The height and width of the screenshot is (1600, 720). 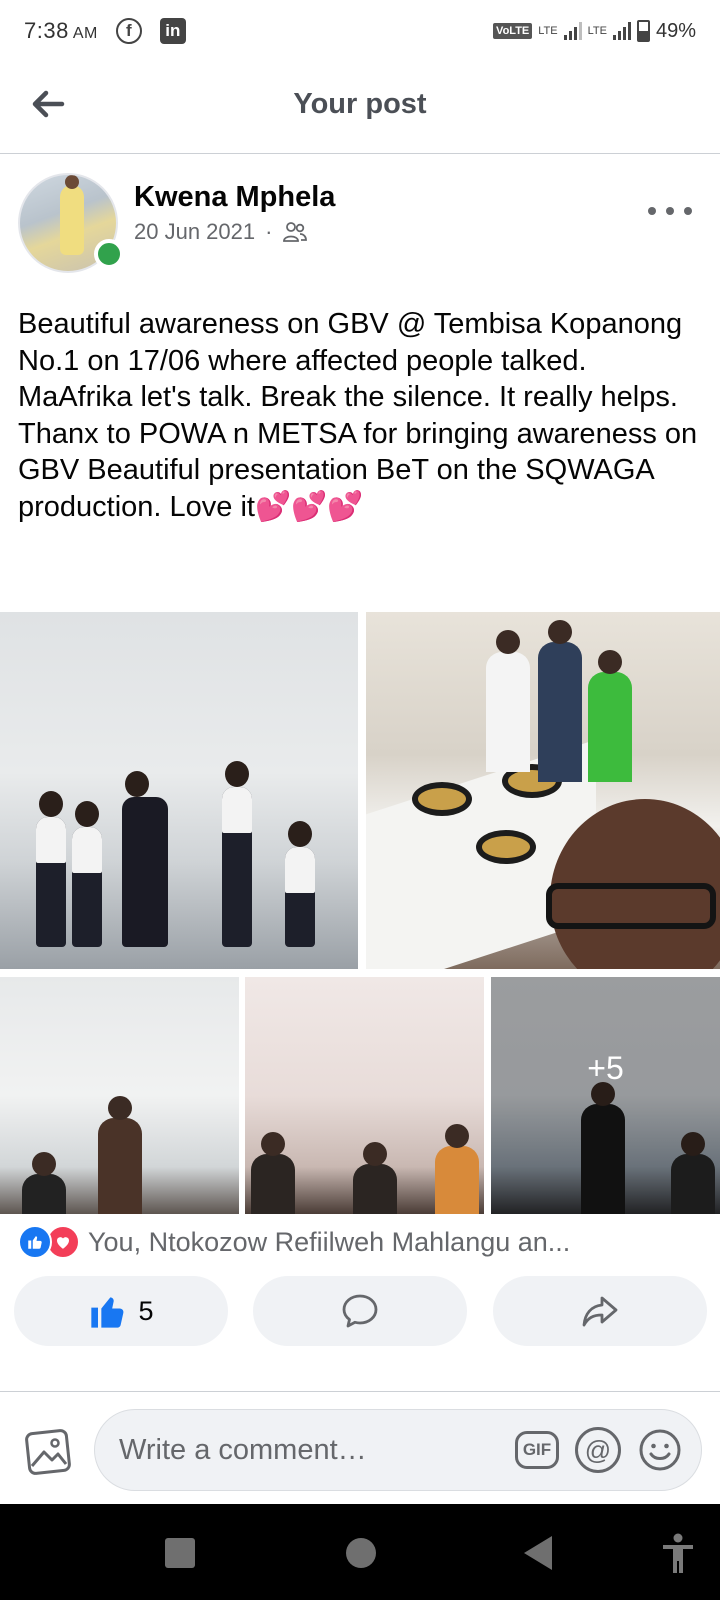 What do you see at coordinates (35, 1242) in the screenshot?
I see `like-reaction-icon` at bounding box center [35, 1242].